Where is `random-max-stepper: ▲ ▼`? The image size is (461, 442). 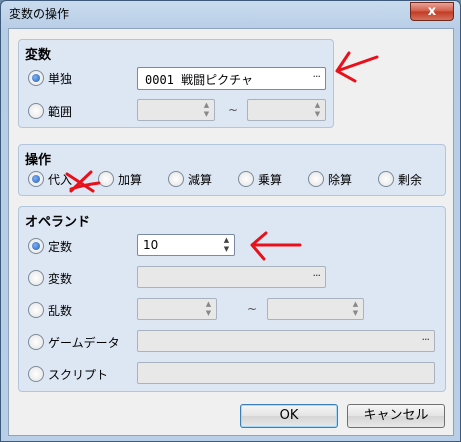 random-max-stepper: ▲ ▼ is located at coordinates (315, 309).